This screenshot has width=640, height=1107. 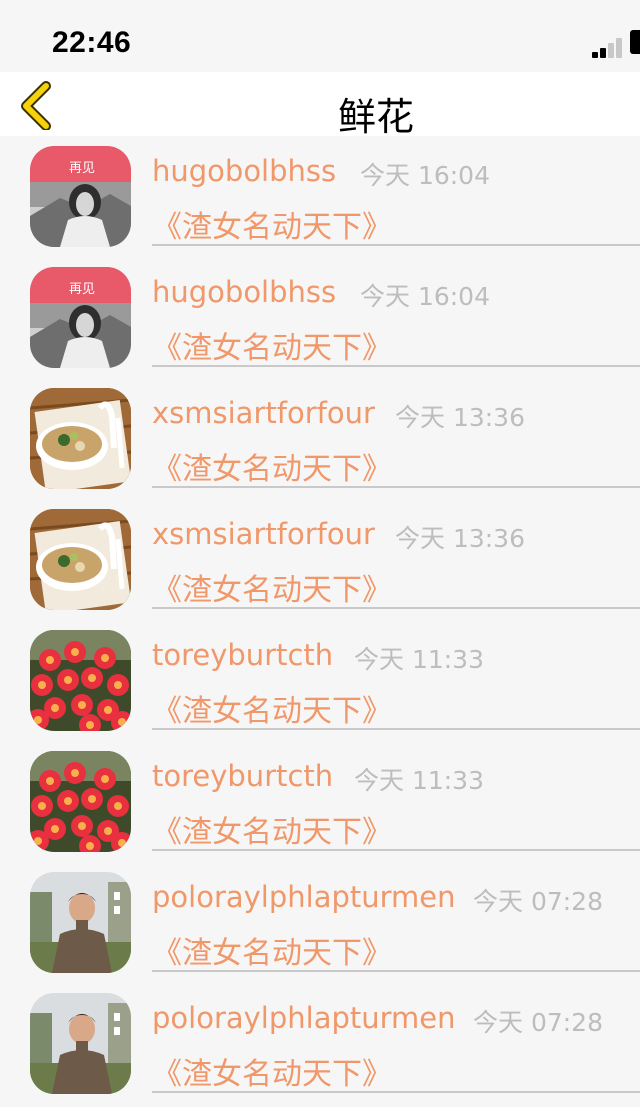 I want to click on page-title: 鲜花, so click(x=375, y=117).